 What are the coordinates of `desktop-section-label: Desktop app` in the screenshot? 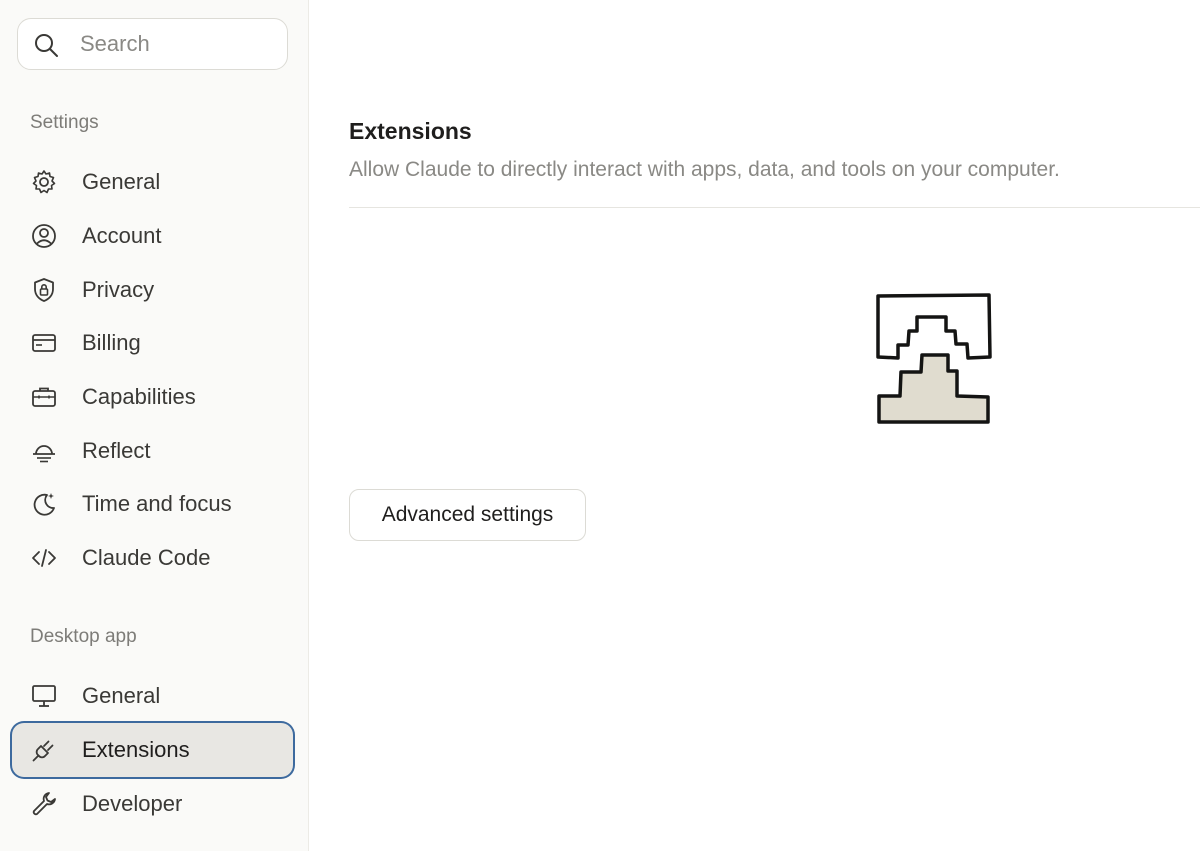 It's located at (83, 636).